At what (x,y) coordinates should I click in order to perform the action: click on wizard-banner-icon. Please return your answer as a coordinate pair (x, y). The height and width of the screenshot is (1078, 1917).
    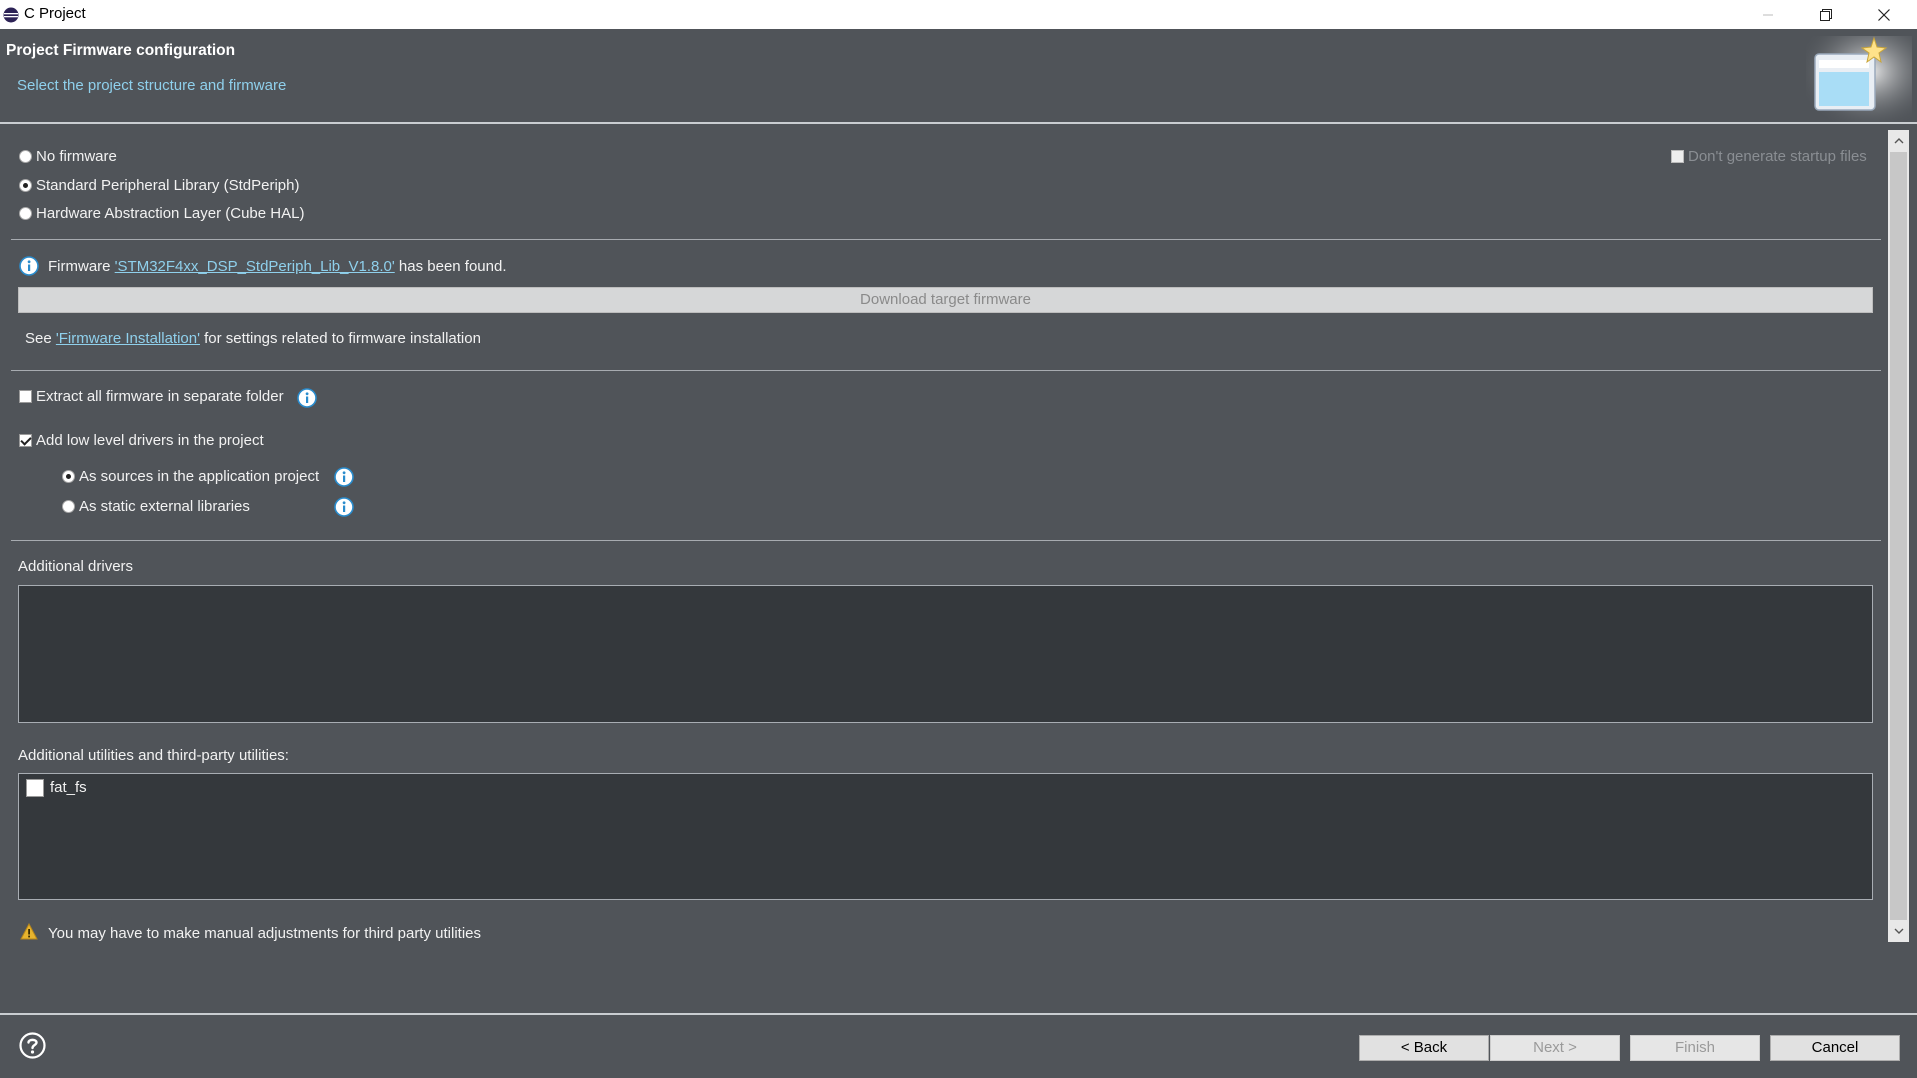
    Looking at the image, I should click on (1859, 80).